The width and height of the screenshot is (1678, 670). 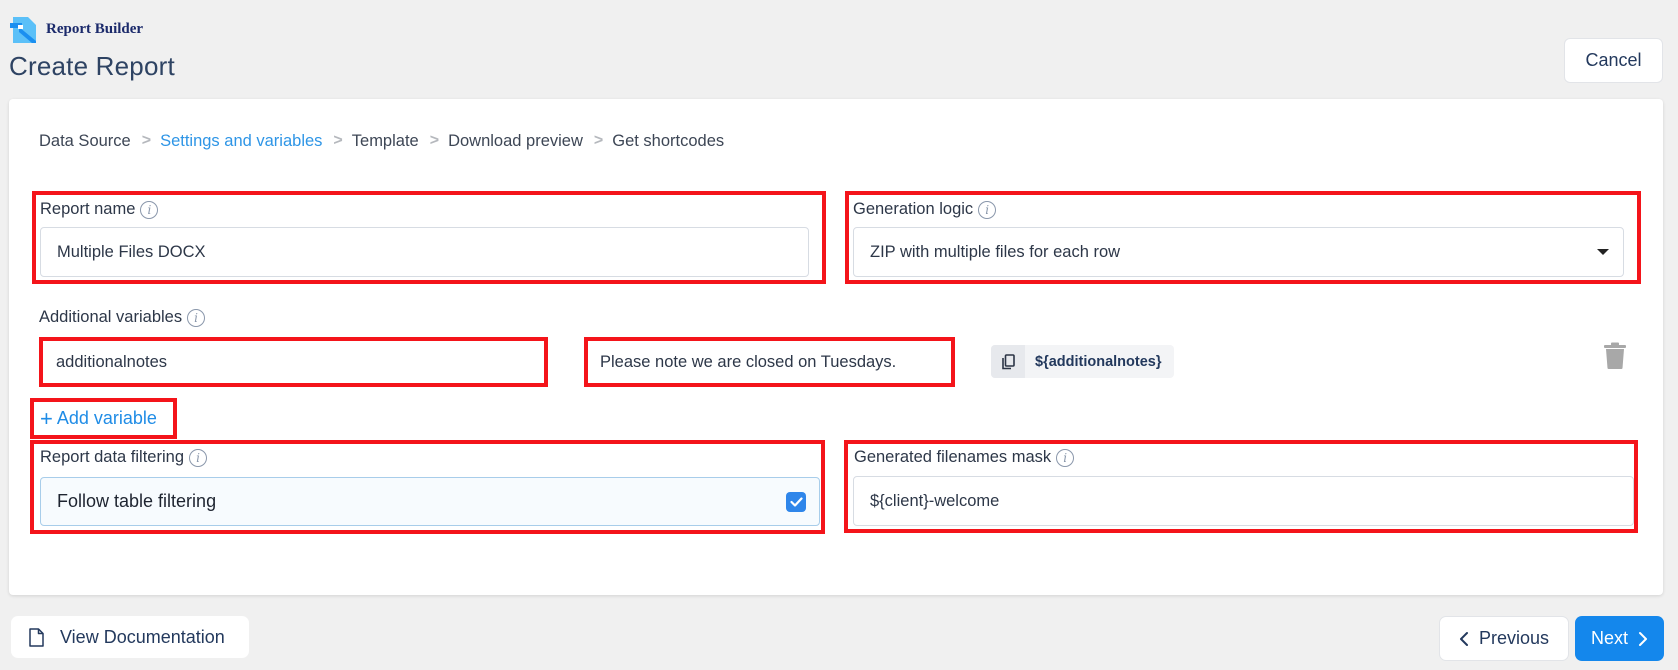 What do you see at coordinates (1504, 638) in the screenshot?
I see `previous-button: Previous` at bounding box center [1504, 638].